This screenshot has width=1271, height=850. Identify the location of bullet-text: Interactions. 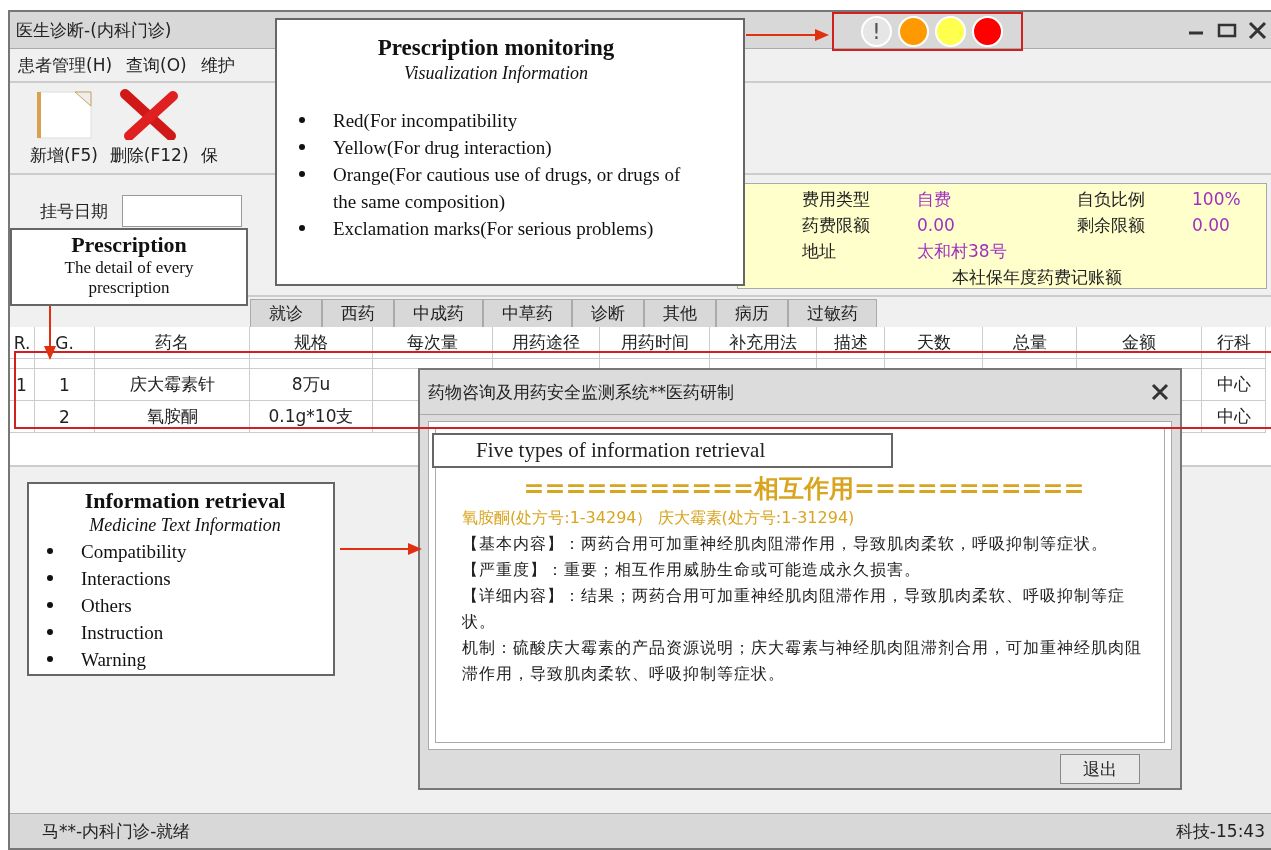
(126, 578).